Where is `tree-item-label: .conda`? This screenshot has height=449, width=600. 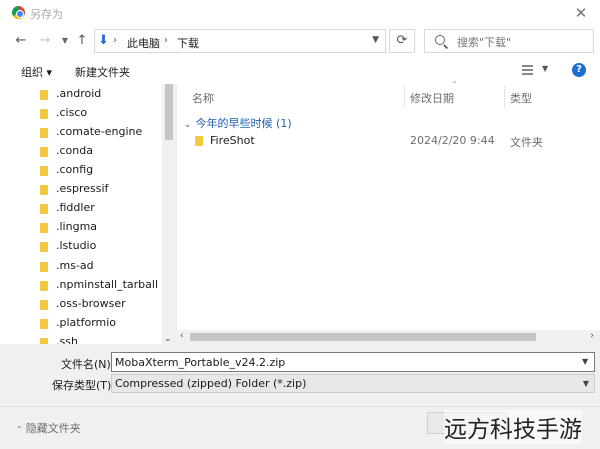 tree-item-label: .conda is located at coordinates (74, 150).